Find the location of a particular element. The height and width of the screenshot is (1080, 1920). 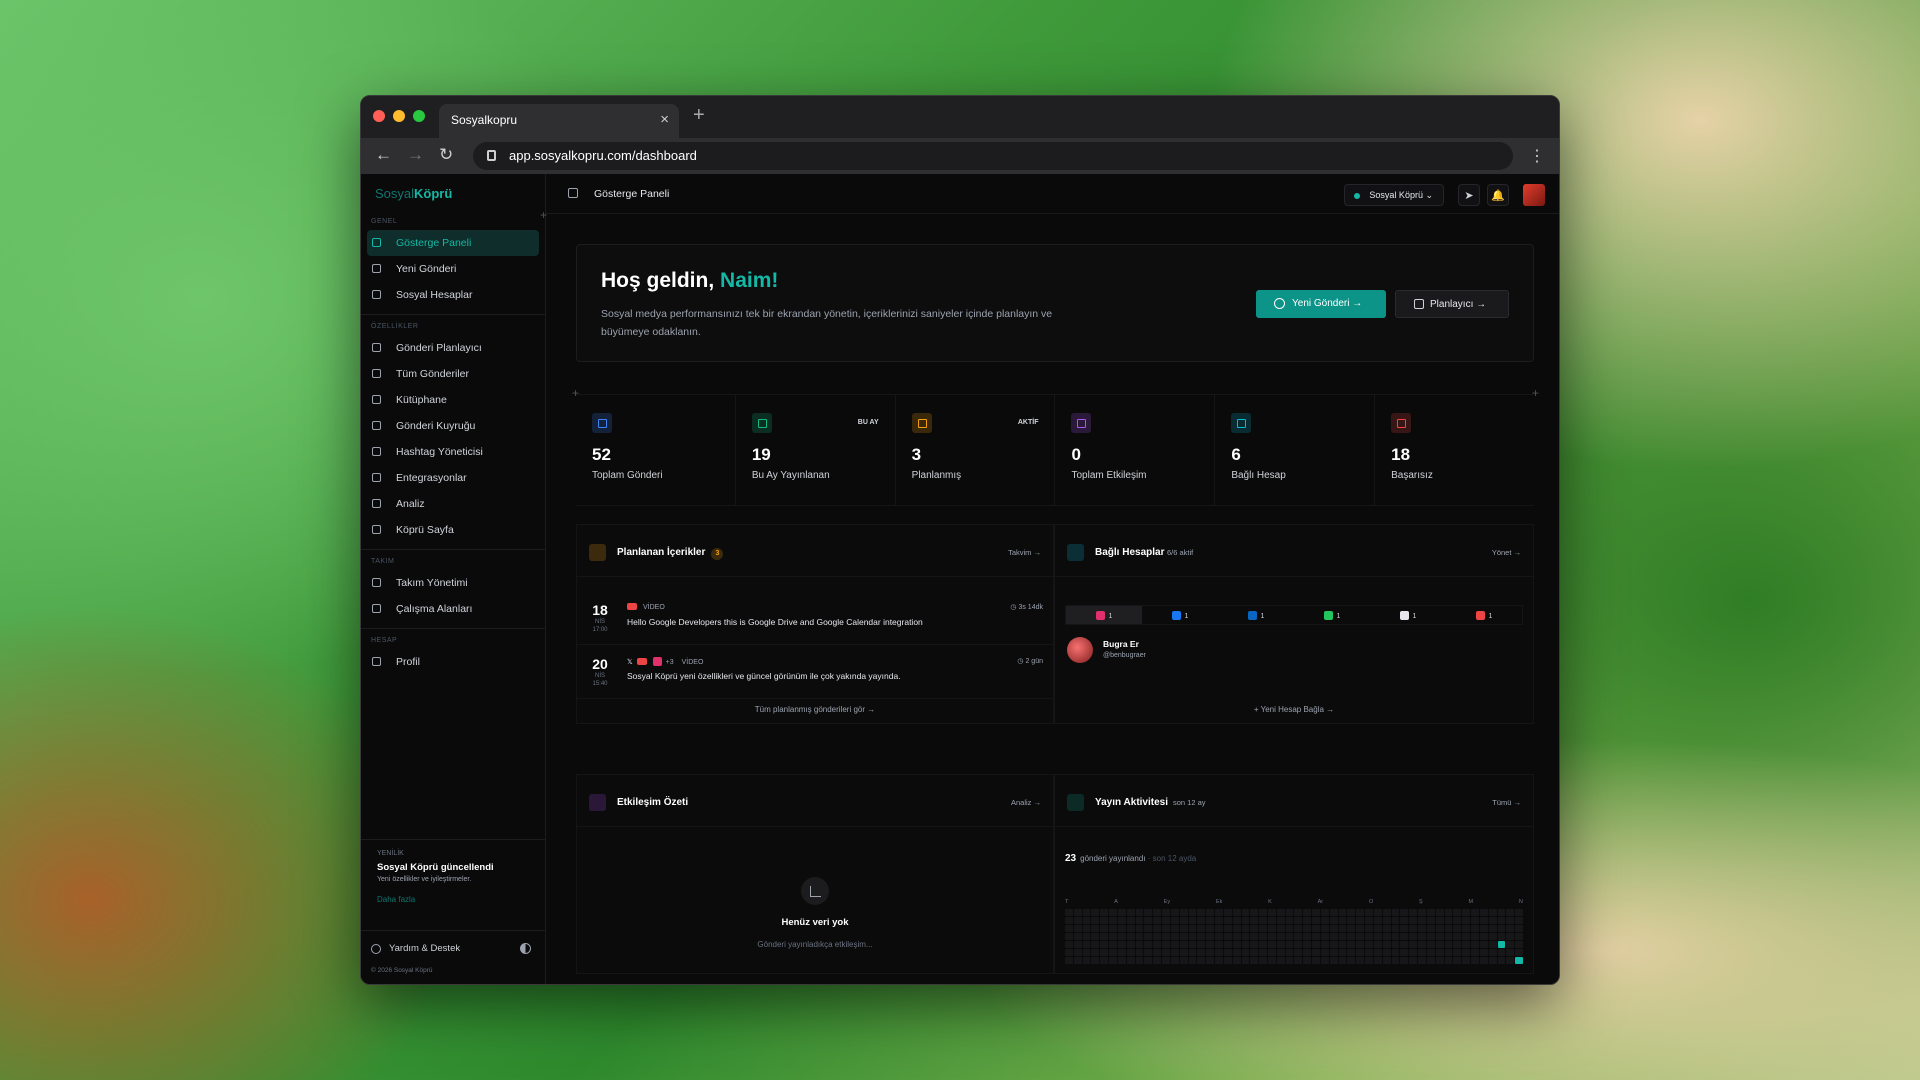

close-window-button is located at coordinates (379, 116).